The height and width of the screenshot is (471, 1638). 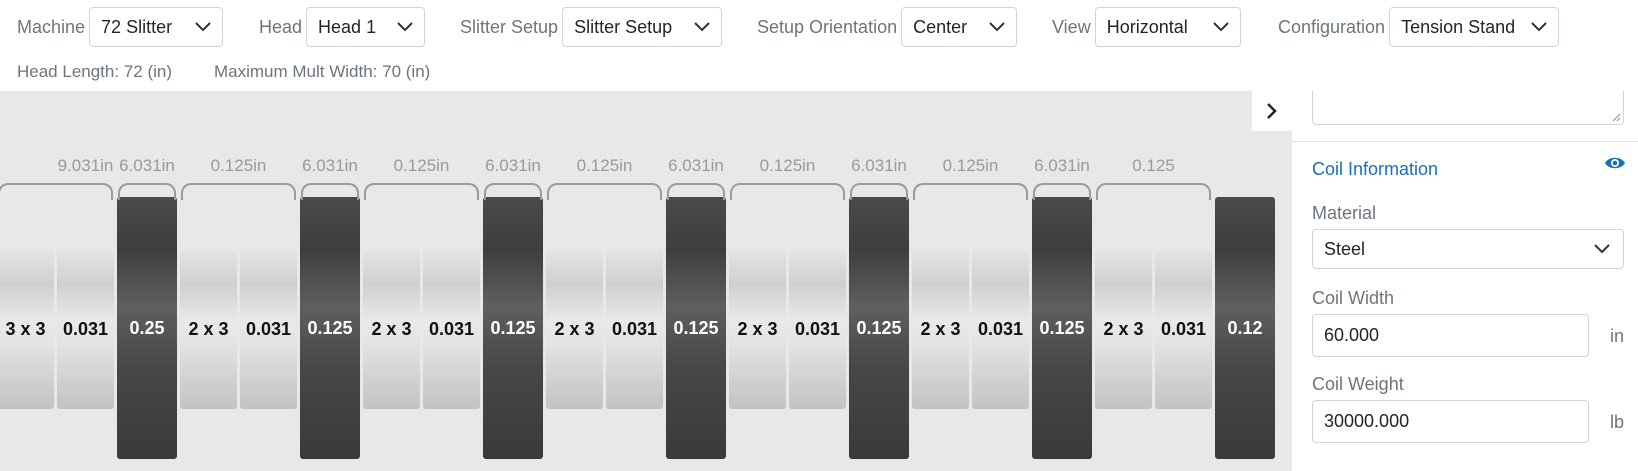 I want to click on tool-label: 3 x 3, so click(x=25, y=328).